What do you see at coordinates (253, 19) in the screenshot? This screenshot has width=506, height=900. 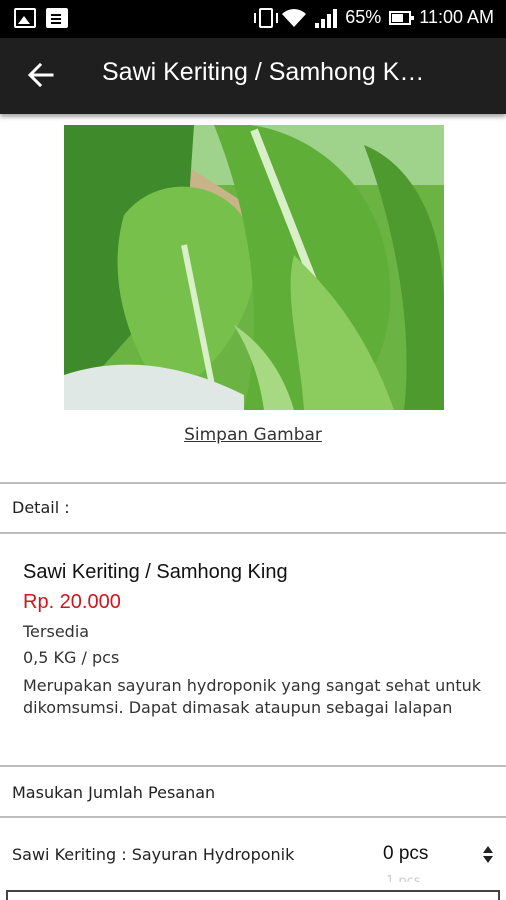 I see `status-bar: 65% 11:00 AM` at bounding box center [253, 19].